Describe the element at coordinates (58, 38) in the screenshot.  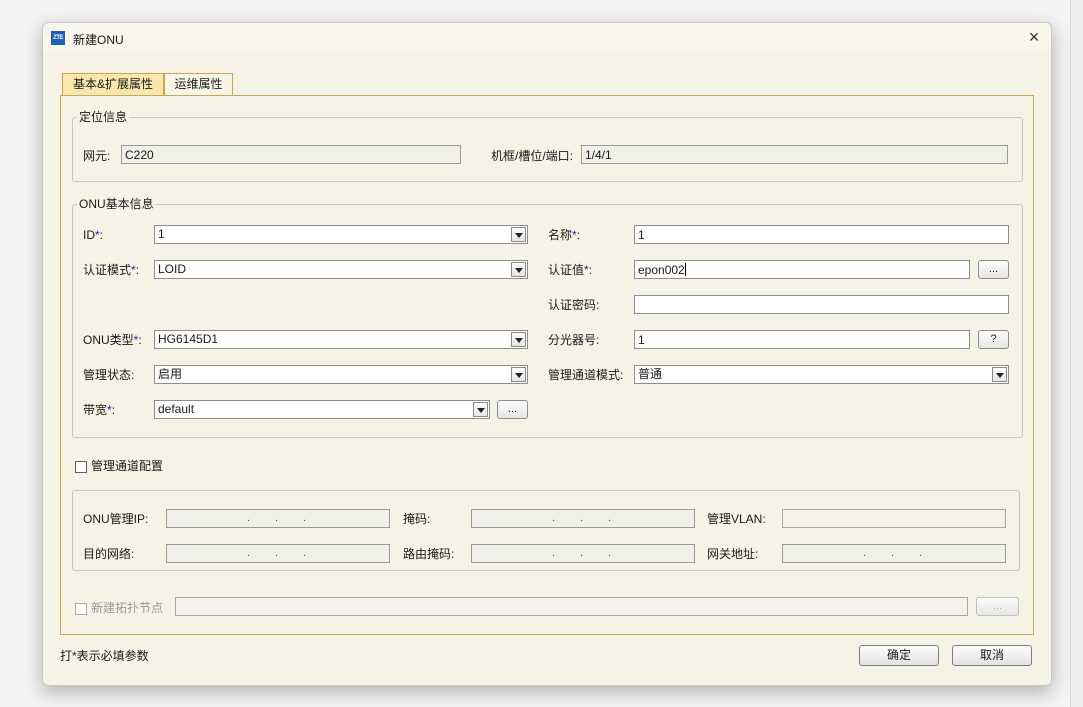
I see `zte-app-icon: ZTE` at that location.